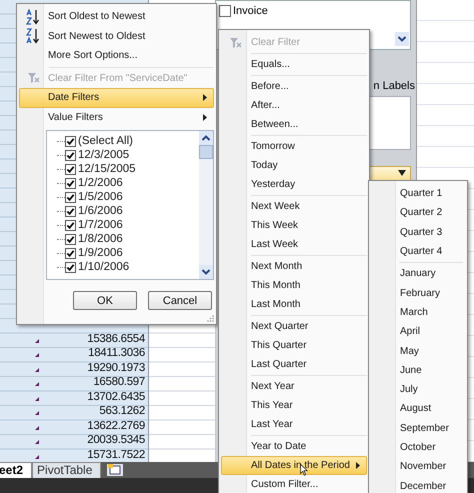 This screenshot has height=493, width=474. Describe the element at coordinates (100, 225) in the screenshot. I see `checkbox-label: 1/7/2006` at that location.